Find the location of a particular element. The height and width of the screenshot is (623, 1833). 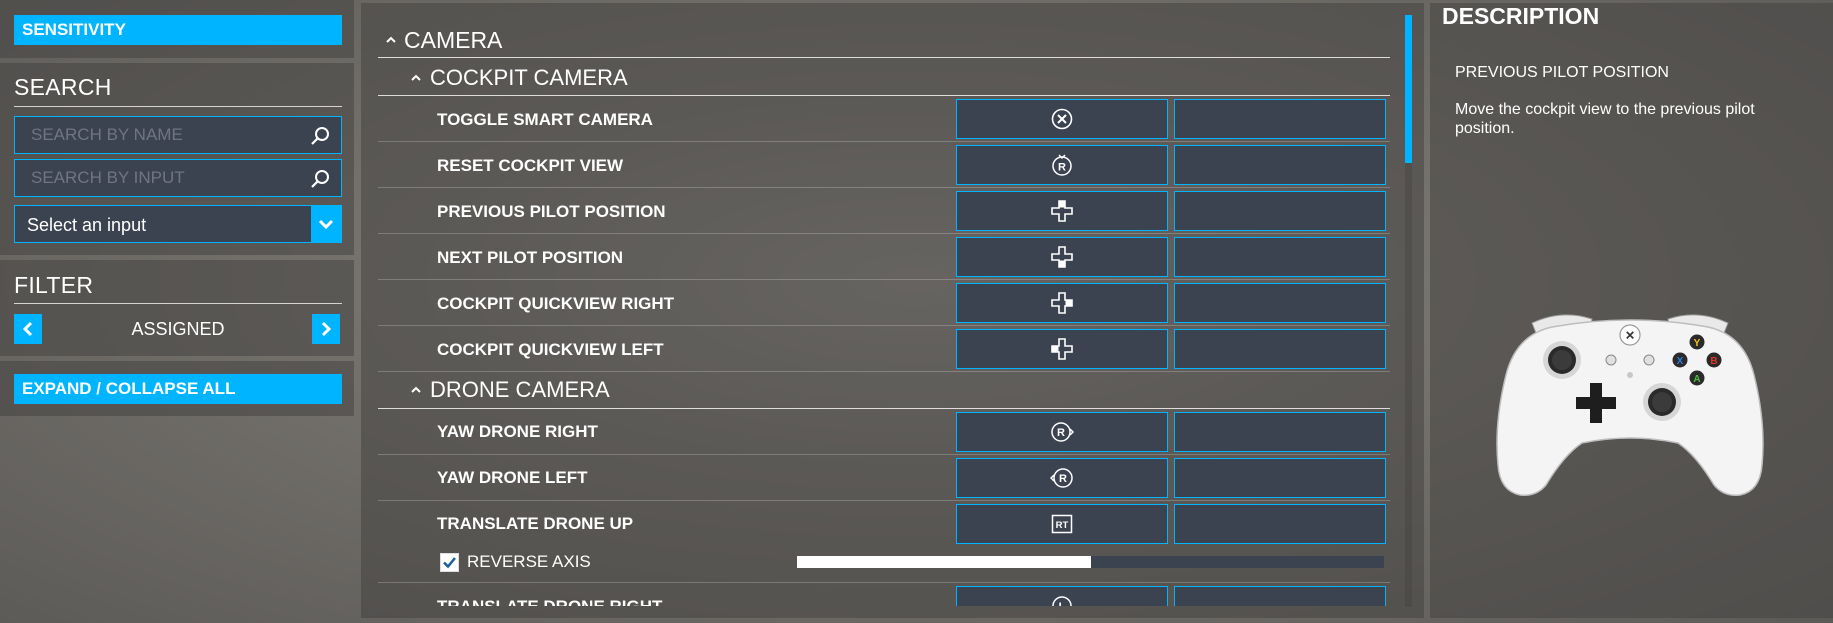

table-row: TRANSLATE DRONE RIGHT L is located at coordinates (892, 596).